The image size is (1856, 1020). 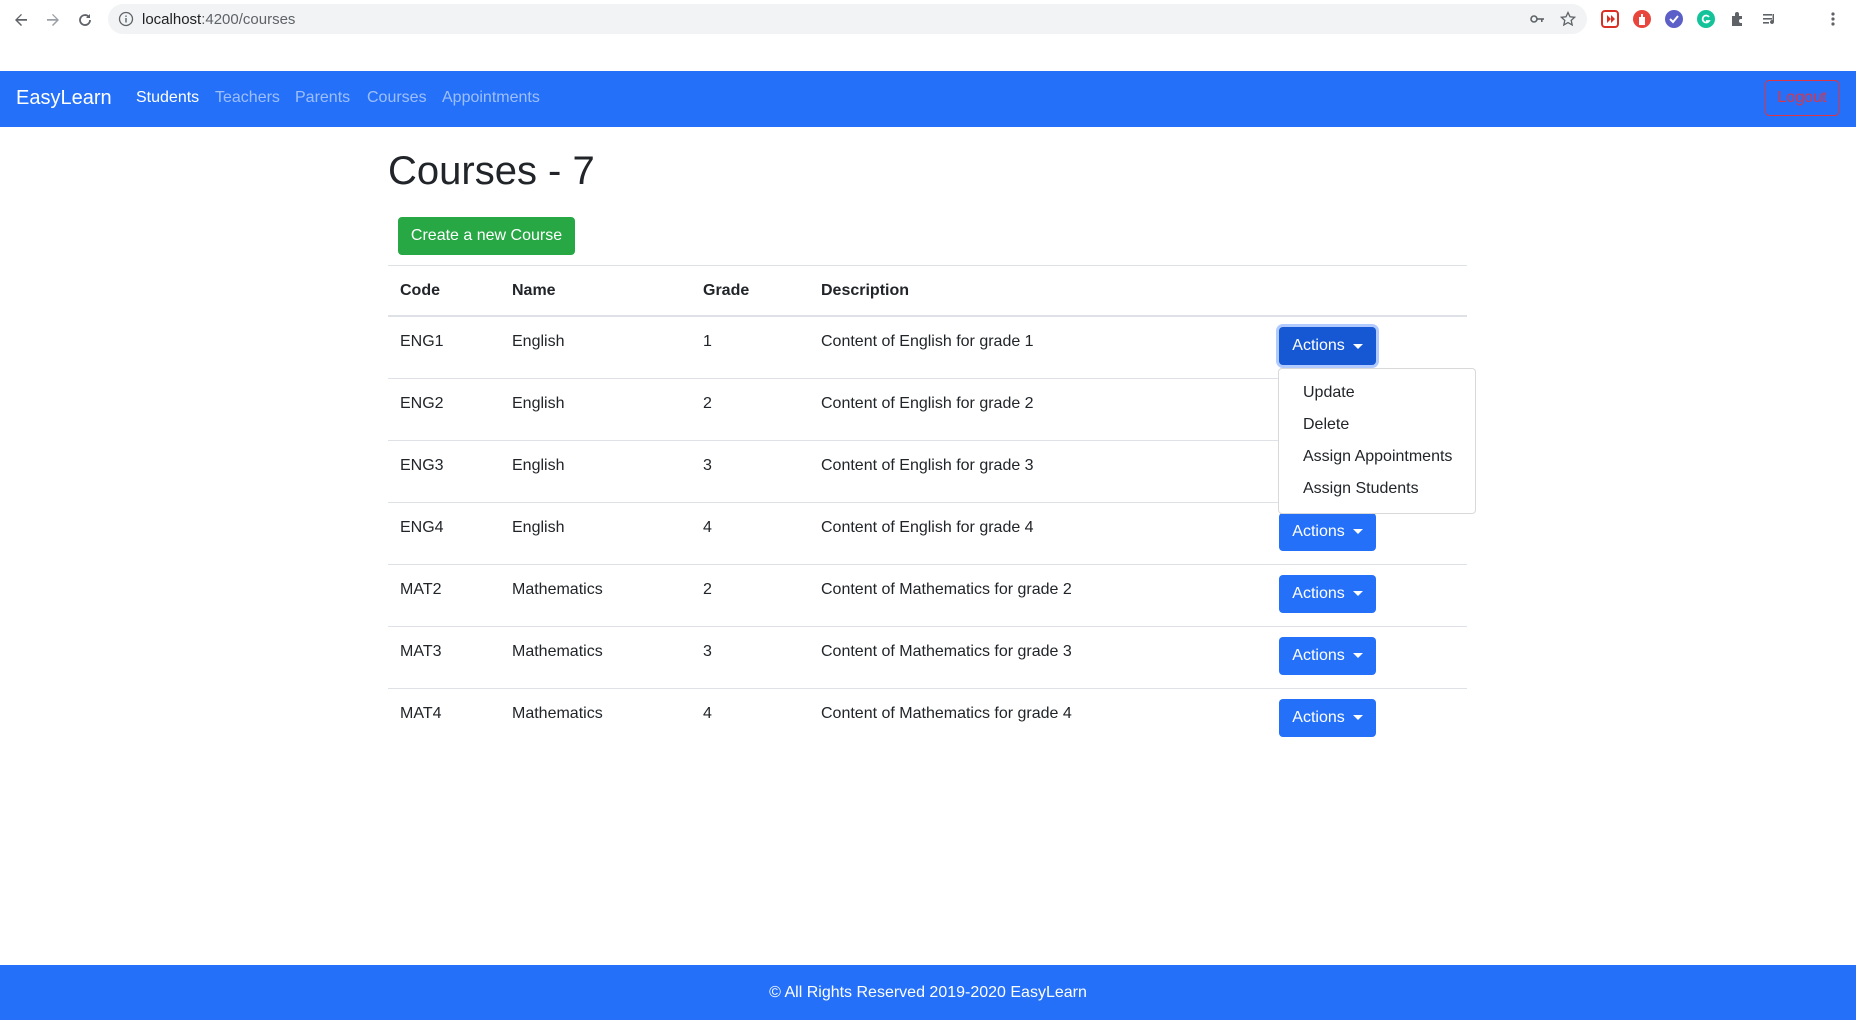 I want to click on browser-toolbar: localhost:4200/courses, so click(x=928, y=35).